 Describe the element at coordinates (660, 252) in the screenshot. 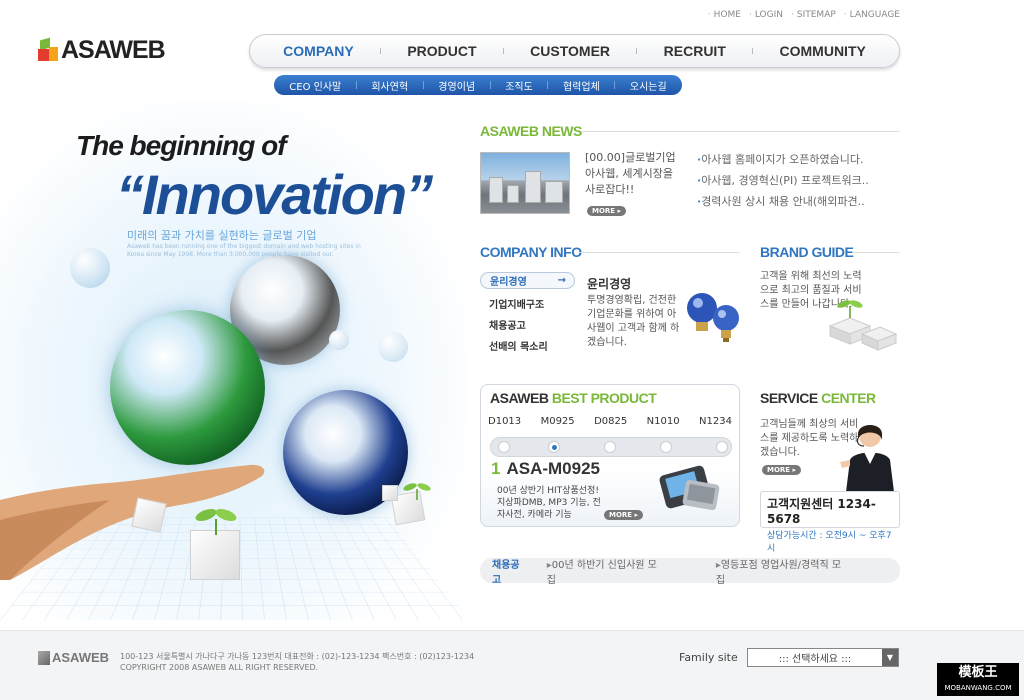

I see `company-info-divider` at that location.